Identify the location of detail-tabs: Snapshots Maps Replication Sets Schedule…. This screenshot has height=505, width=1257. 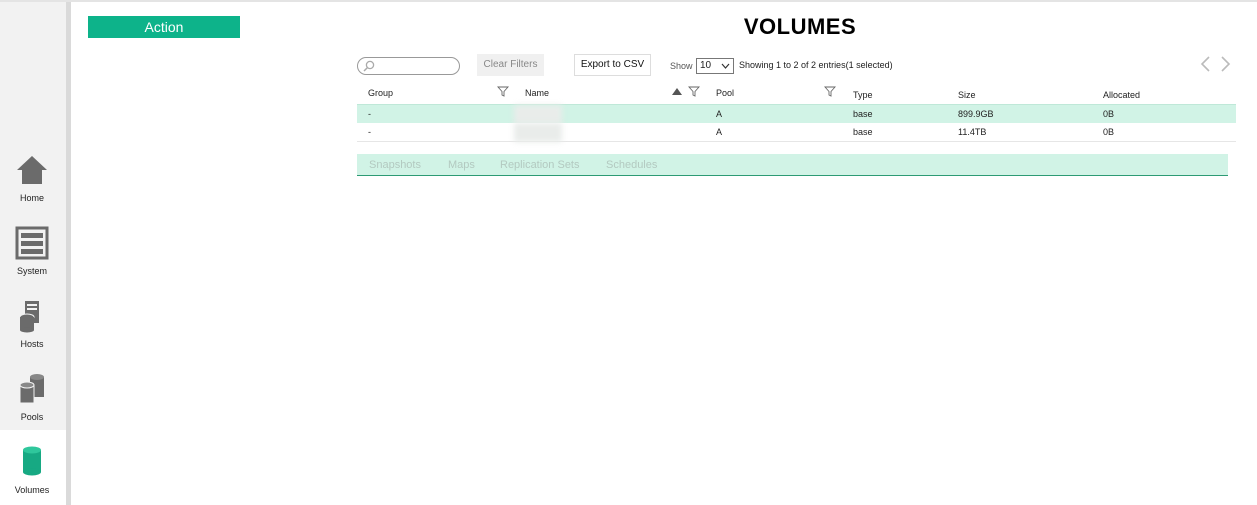
(792, 165).